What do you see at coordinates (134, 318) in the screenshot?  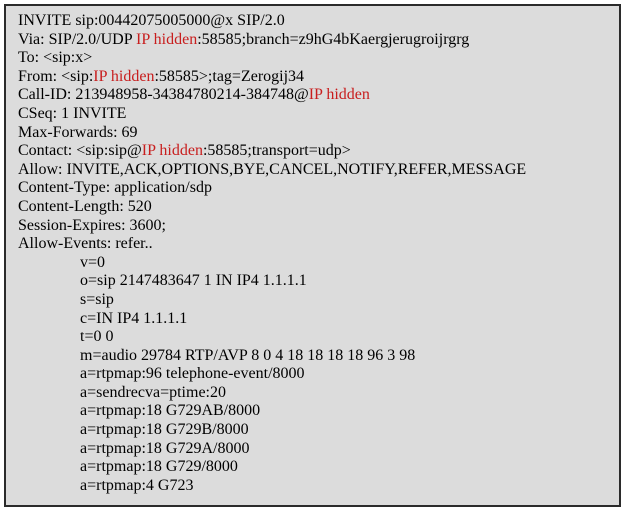 I see `sdp-body-line: c=IN IP4 1.1.1.1` at bounding box center [134, 318].